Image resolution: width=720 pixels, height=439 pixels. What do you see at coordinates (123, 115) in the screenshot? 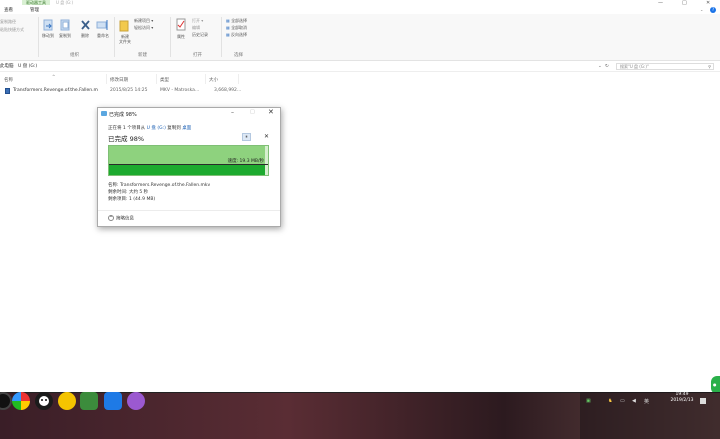
I see `dialog-title: 已完成 98%` at bounding box center [123, 115].